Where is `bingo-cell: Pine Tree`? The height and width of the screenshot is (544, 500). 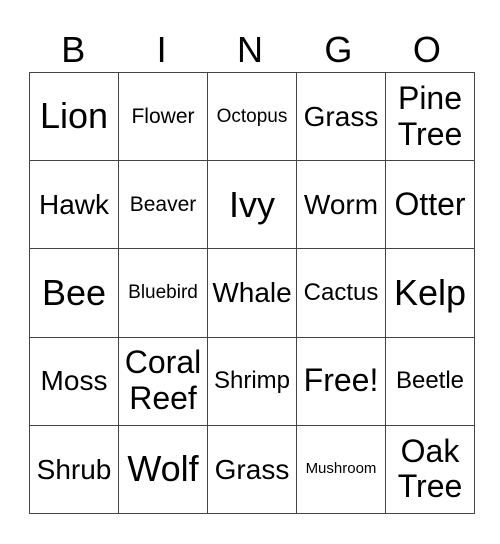 bingo-cell: Pine Tree is located at coordinates (430, 116).